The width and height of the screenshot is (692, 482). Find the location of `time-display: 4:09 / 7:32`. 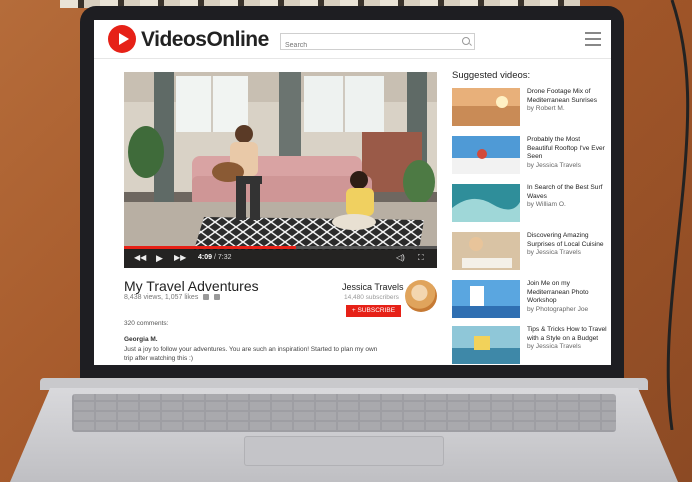

time-display: 4:09 / 7:32 is located at coordinates (215, 257).